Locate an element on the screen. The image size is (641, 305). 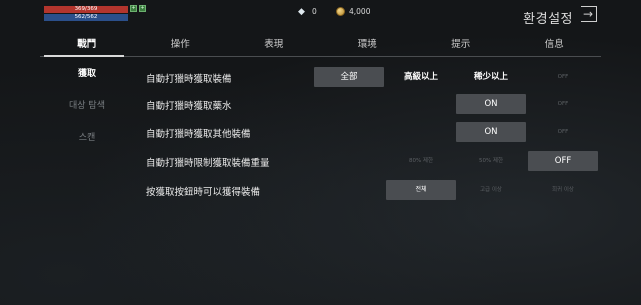
option-rare-up: 稀少以上 is located at coordinates (491, 77).